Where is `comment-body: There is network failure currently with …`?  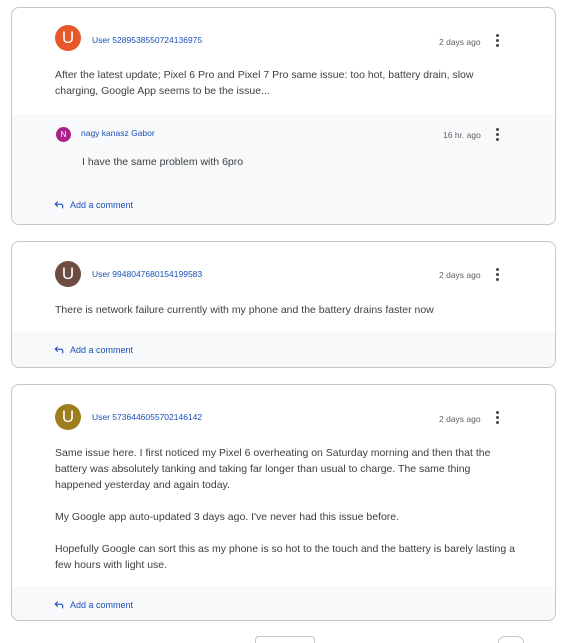 comment-body: There is network failure currently with … is located at coordinates (283, 310).